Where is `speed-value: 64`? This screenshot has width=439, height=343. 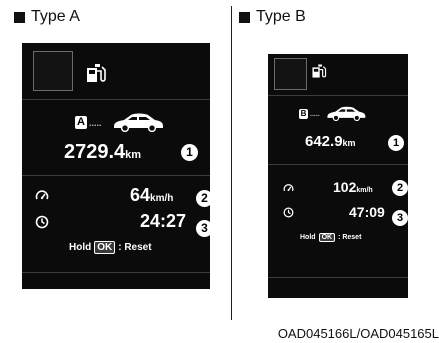
speed-value: 64 is located at coordinates (140, 195).